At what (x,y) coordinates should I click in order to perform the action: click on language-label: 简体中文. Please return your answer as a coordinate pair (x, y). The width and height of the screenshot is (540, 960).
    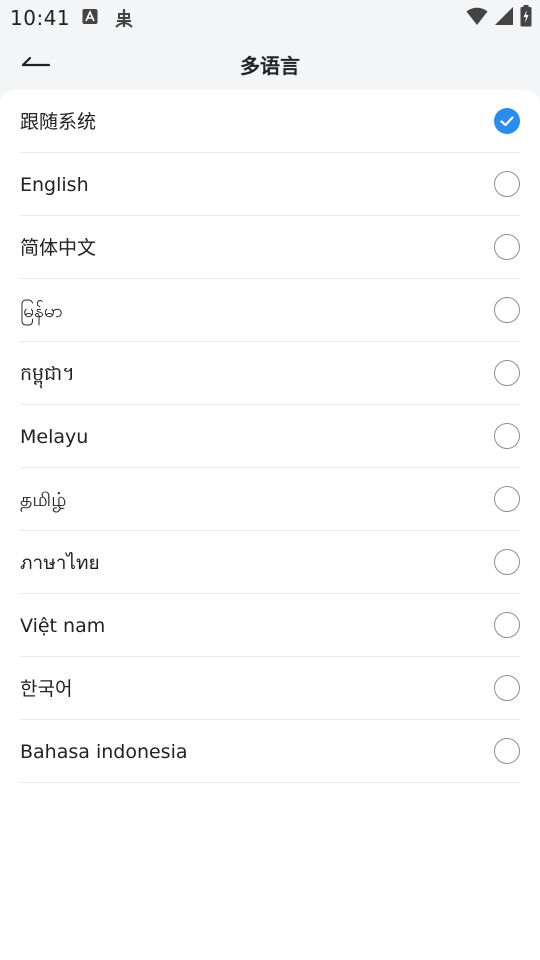
    Looking at the image, I should click on (58, 248).